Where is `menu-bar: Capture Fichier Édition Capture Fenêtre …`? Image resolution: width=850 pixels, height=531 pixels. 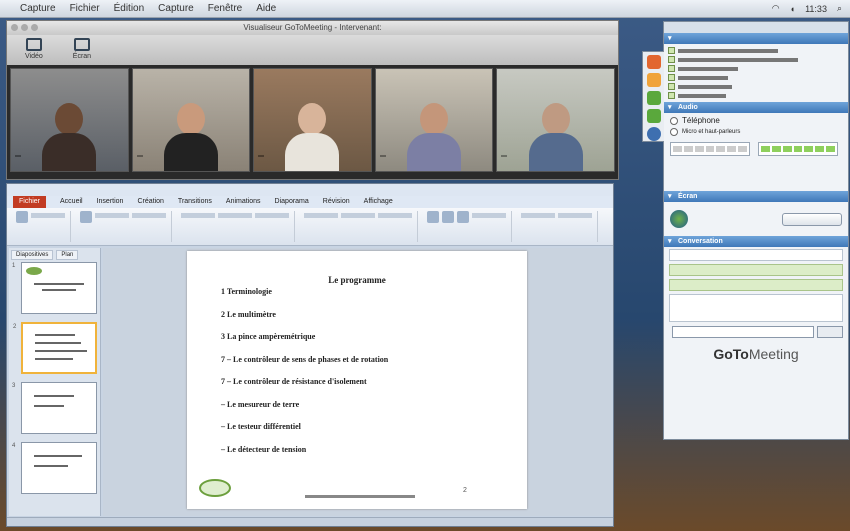 menu-bar: Capture Fichier Édition Capture Fenêtre … is located at coordinates (425, 9).